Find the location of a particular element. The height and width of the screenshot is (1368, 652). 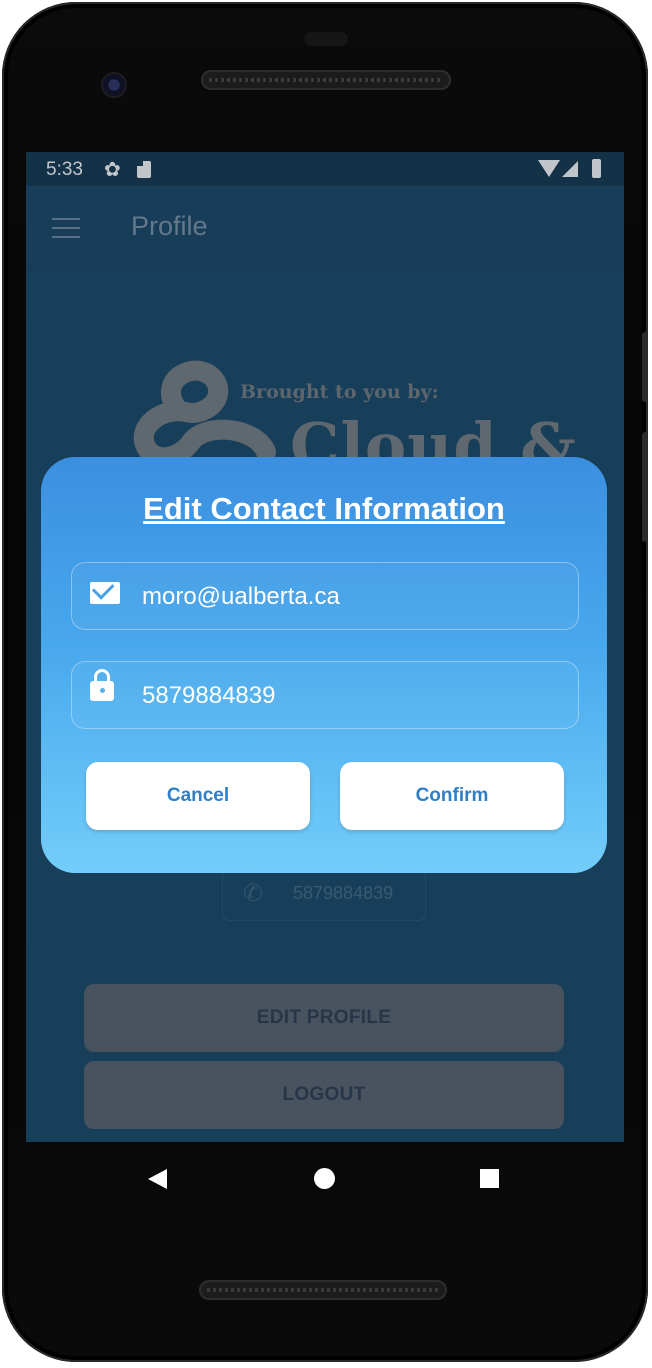

mail-icon is located at coordinates (105, 593).